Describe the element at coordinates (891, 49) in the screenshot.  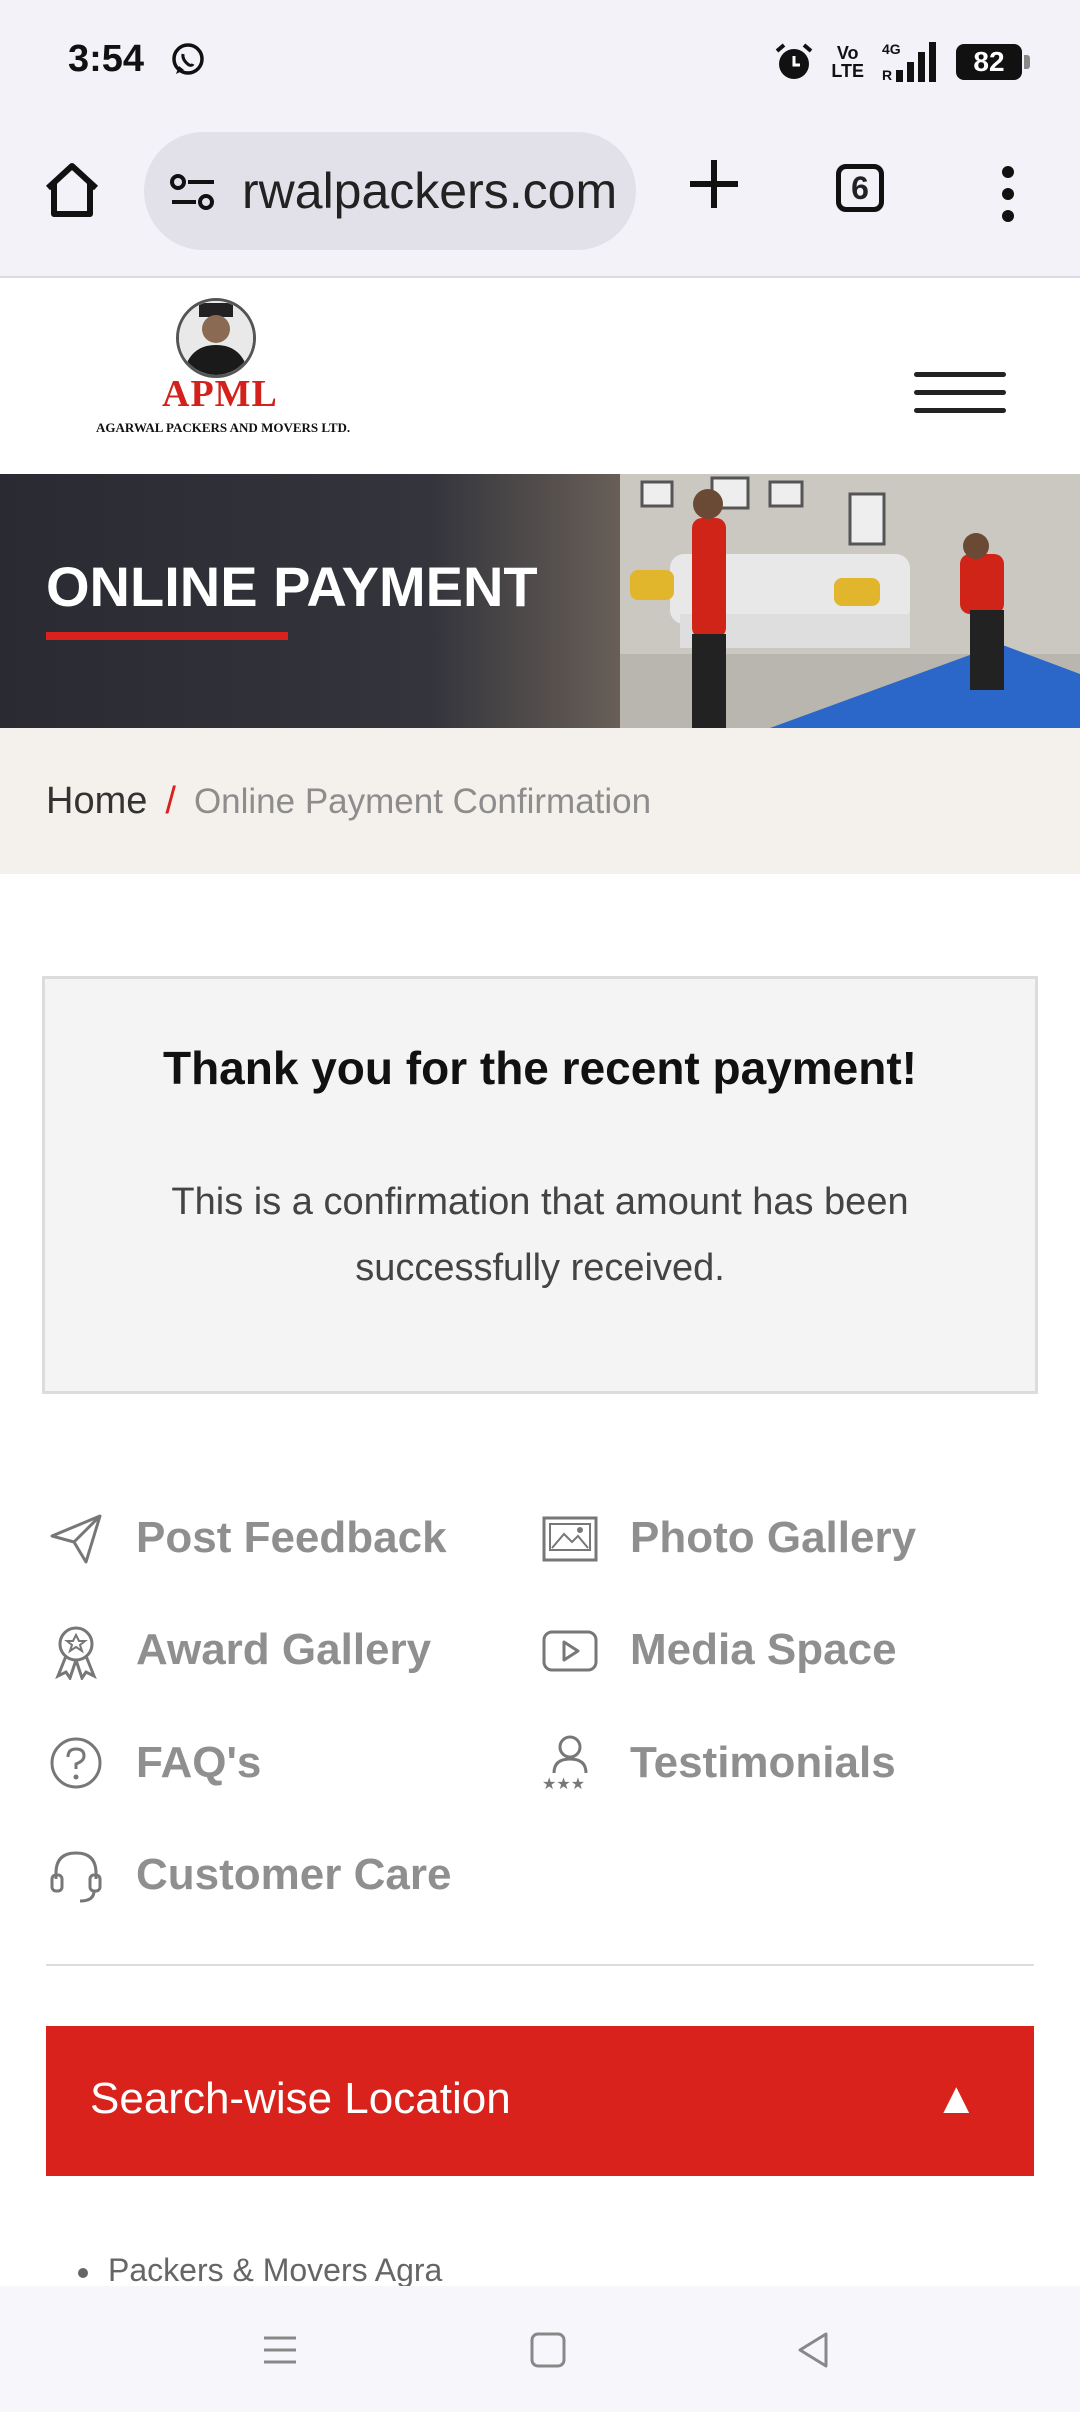
I see `svg-text: 4G` at that location.